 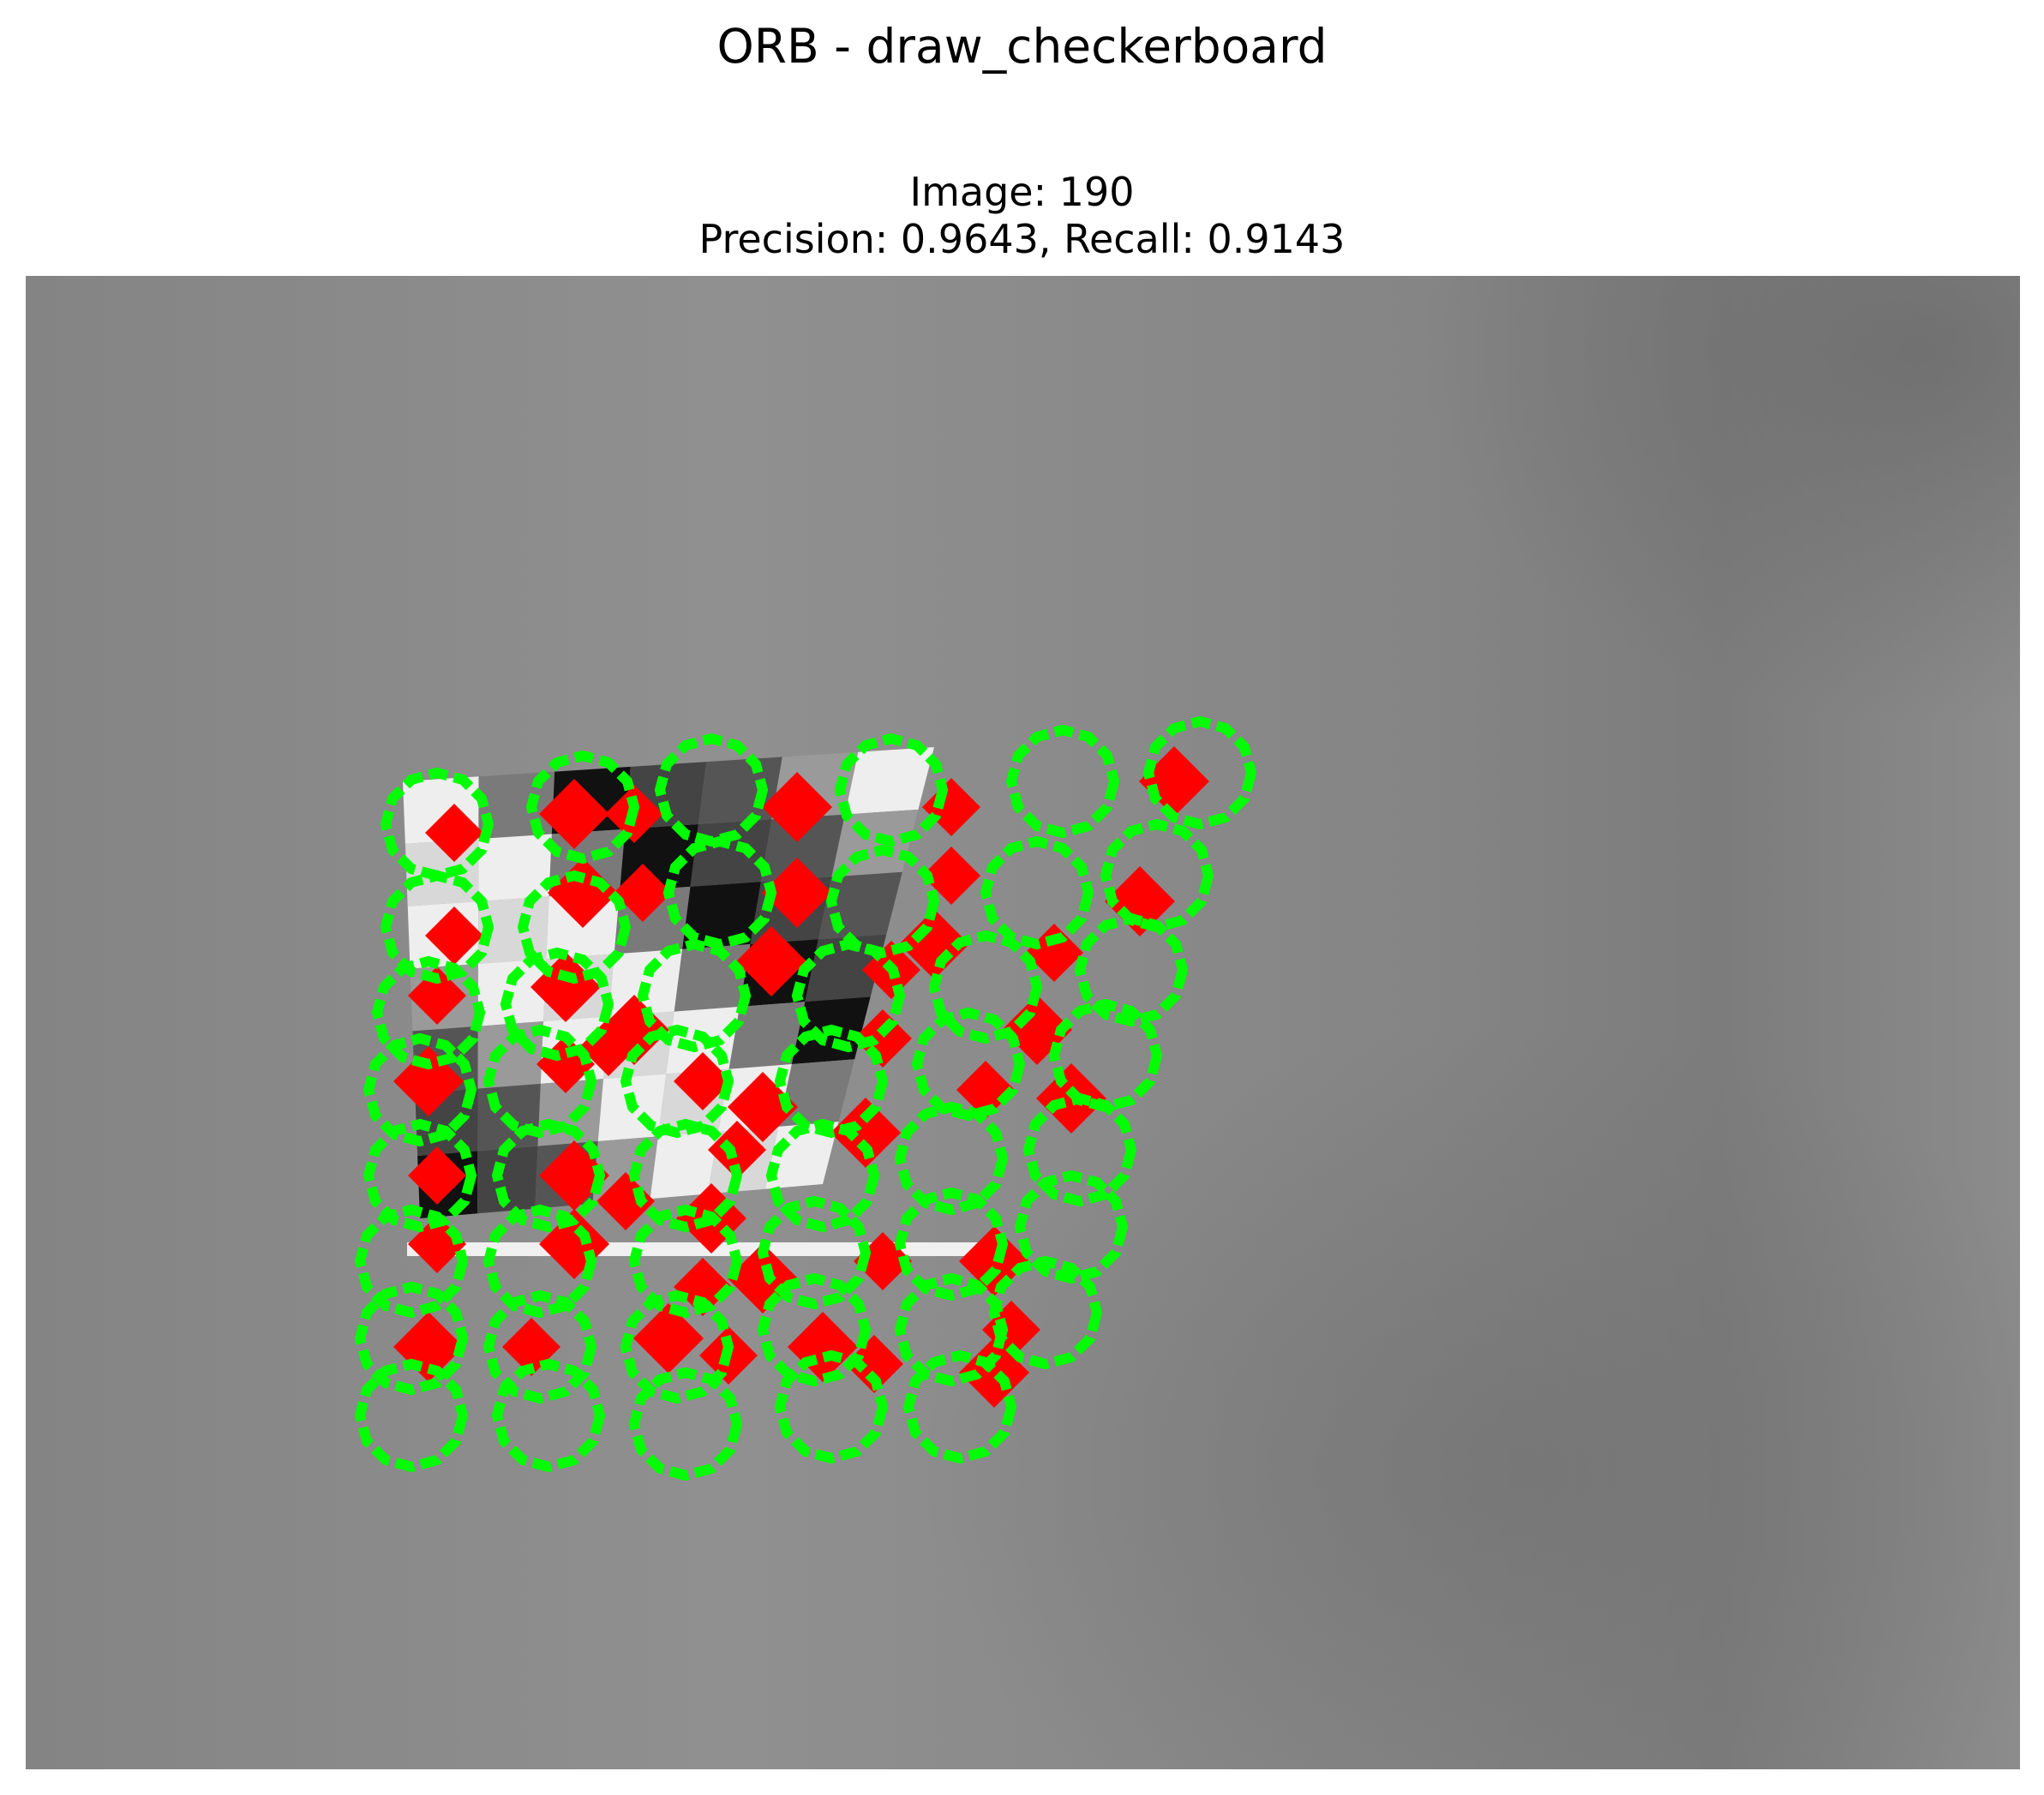 What do you see at coordinates (1022, 46) in the screenshot?
I see `figure-suptitle: ORB - draw_checkerboard` at bounding box center [1022, 46].